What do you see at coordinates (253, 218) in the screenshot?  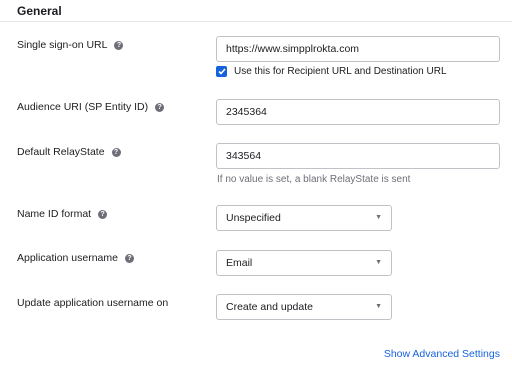 I see `name-id-format-value: Unspecified` at bounding box center [253, 218].